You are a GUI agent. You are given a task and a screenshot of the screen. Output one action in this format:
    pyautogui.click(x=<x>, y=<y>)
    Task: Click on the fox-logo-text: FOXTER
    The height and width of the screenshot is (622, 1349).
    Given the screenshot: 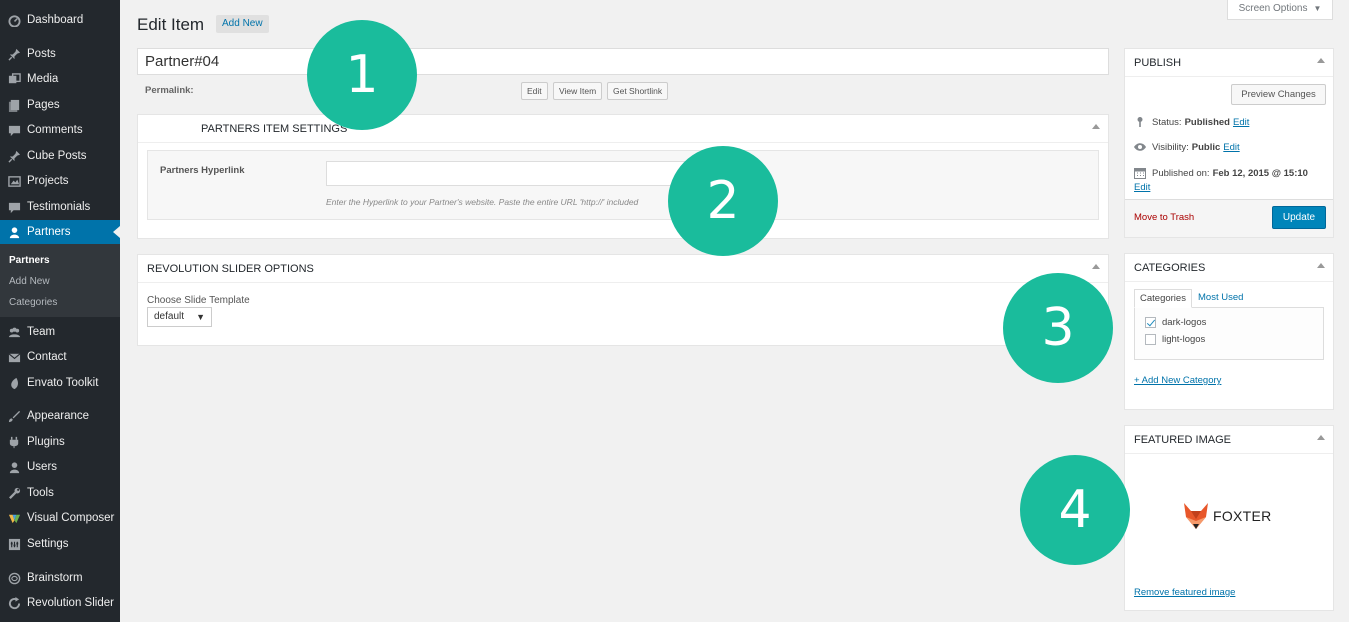 What is the action you would take?
    pyautogui.click(x=1242, y=516)
    